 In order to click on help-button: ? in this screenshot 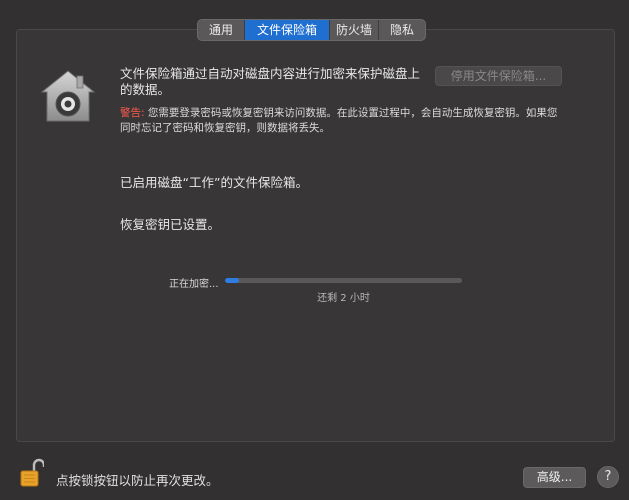, I will do `click(608, 477)`.